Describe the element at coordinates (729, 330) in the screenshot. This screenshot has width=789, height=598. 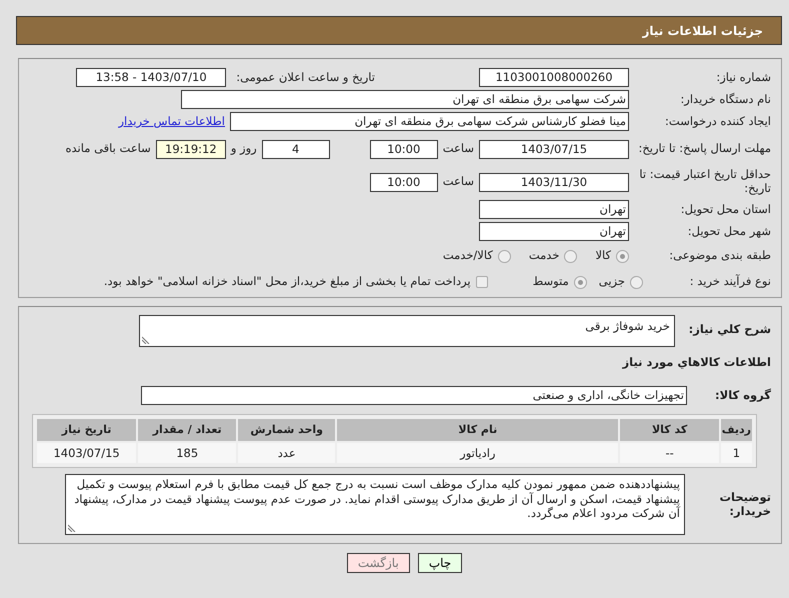
I see `field-label: شرح کلي نياز:` at that location.